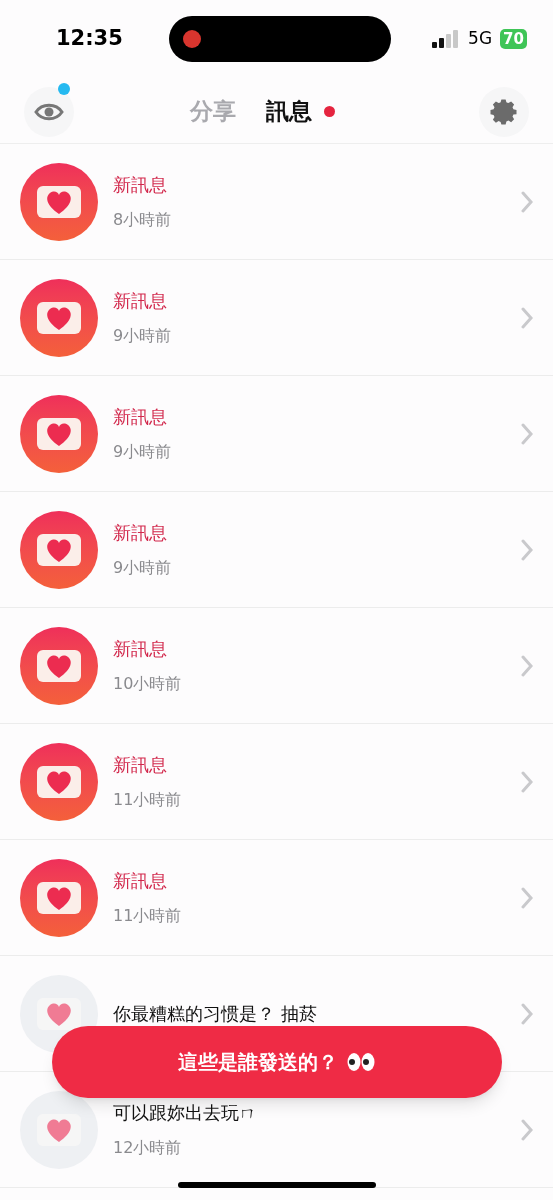 The height and width of the screenshot is (1200, 553). What do you see at coordinates (446, 39) in the screenshot?
I see `signal-icon` at bounding box center [446, 39].